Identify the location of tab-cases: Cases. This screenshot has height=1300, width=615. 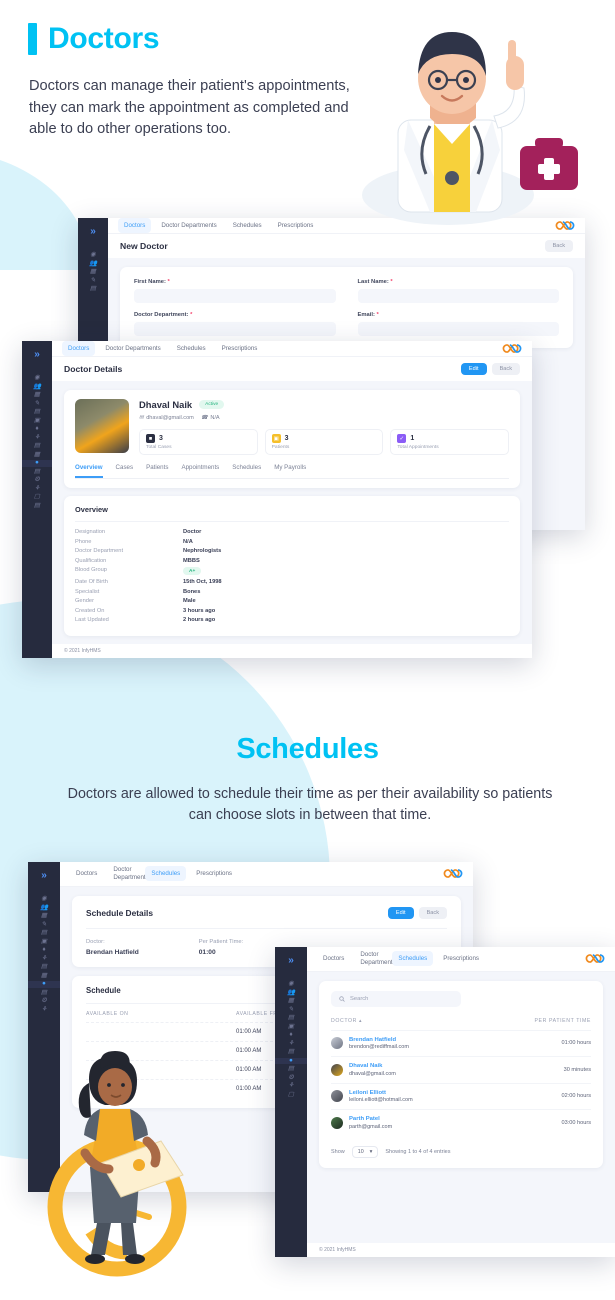
(125, 471).